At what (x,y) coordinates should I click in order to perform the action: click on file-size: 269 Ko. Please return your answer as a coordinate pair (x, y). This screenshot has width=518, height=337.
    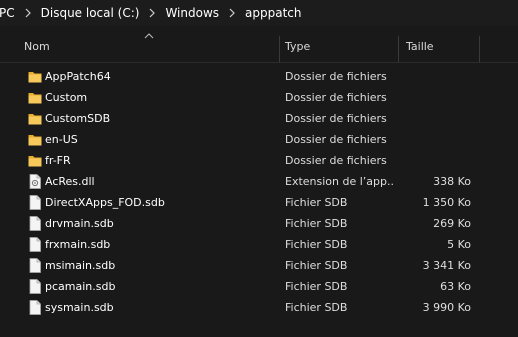
    Looking at the image, I should click on (452, 223).